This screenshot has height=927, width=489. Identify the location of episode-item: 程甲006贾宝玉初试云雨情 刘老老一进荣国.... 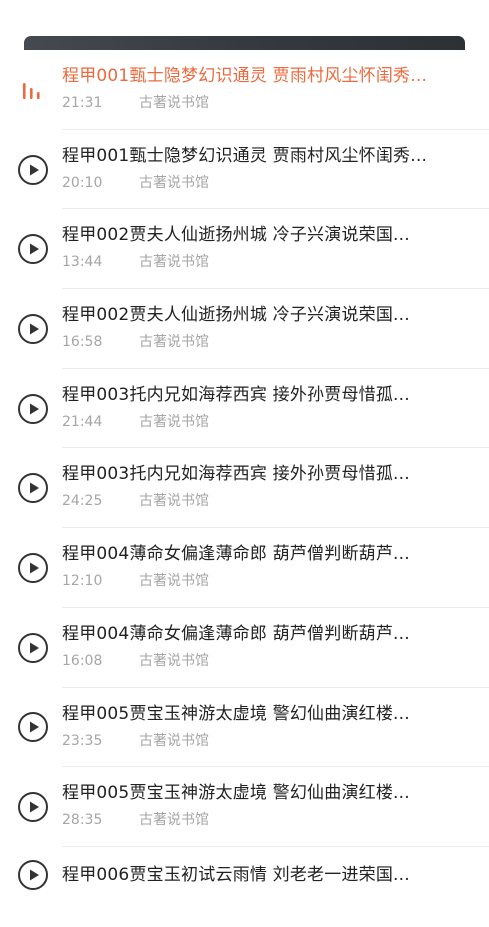
(244, 887).